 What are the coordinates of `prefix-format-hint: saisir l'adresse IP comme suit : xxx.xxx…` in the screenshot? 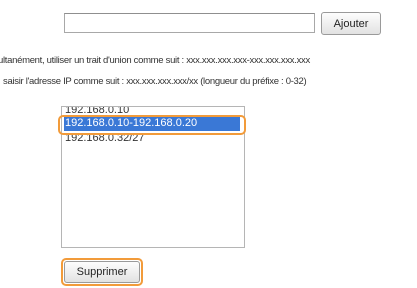 It's located at (155, 81).